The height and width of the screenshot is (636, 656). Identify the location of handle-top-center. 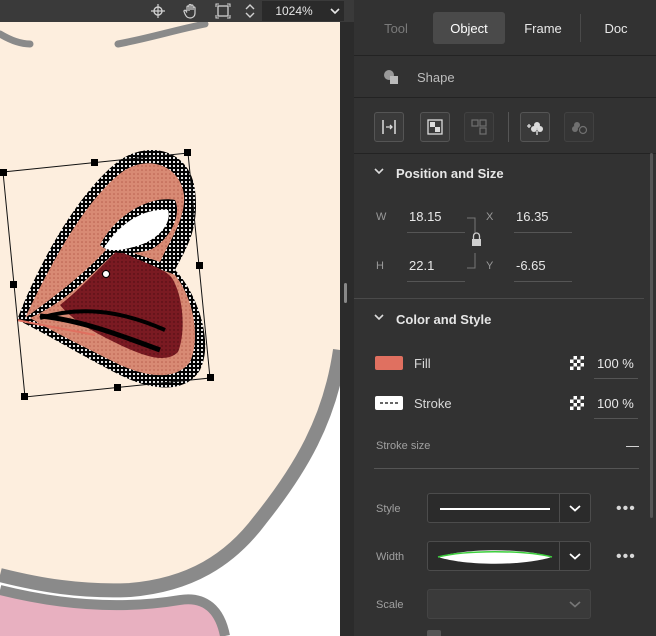
(94, 162).